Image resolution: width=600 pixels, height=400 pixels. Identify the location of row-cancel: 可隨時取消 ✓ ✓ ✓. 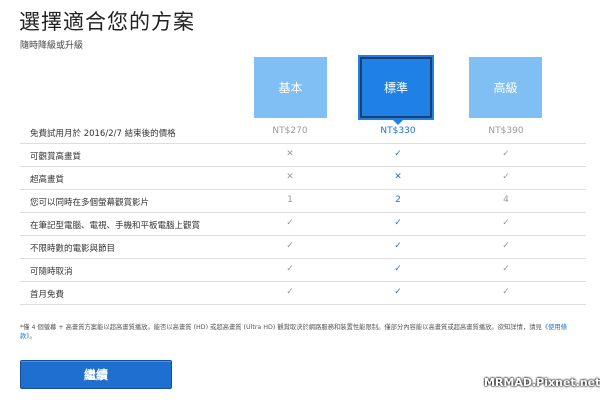
(303, 270).